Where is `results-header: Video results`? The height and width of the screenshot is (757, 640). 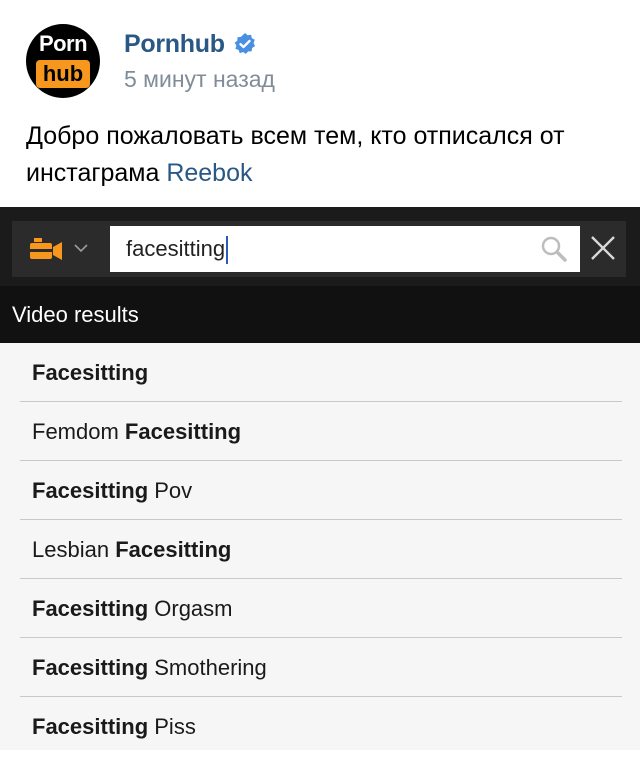
results-header: Video results is located at coordinates (320, 314).